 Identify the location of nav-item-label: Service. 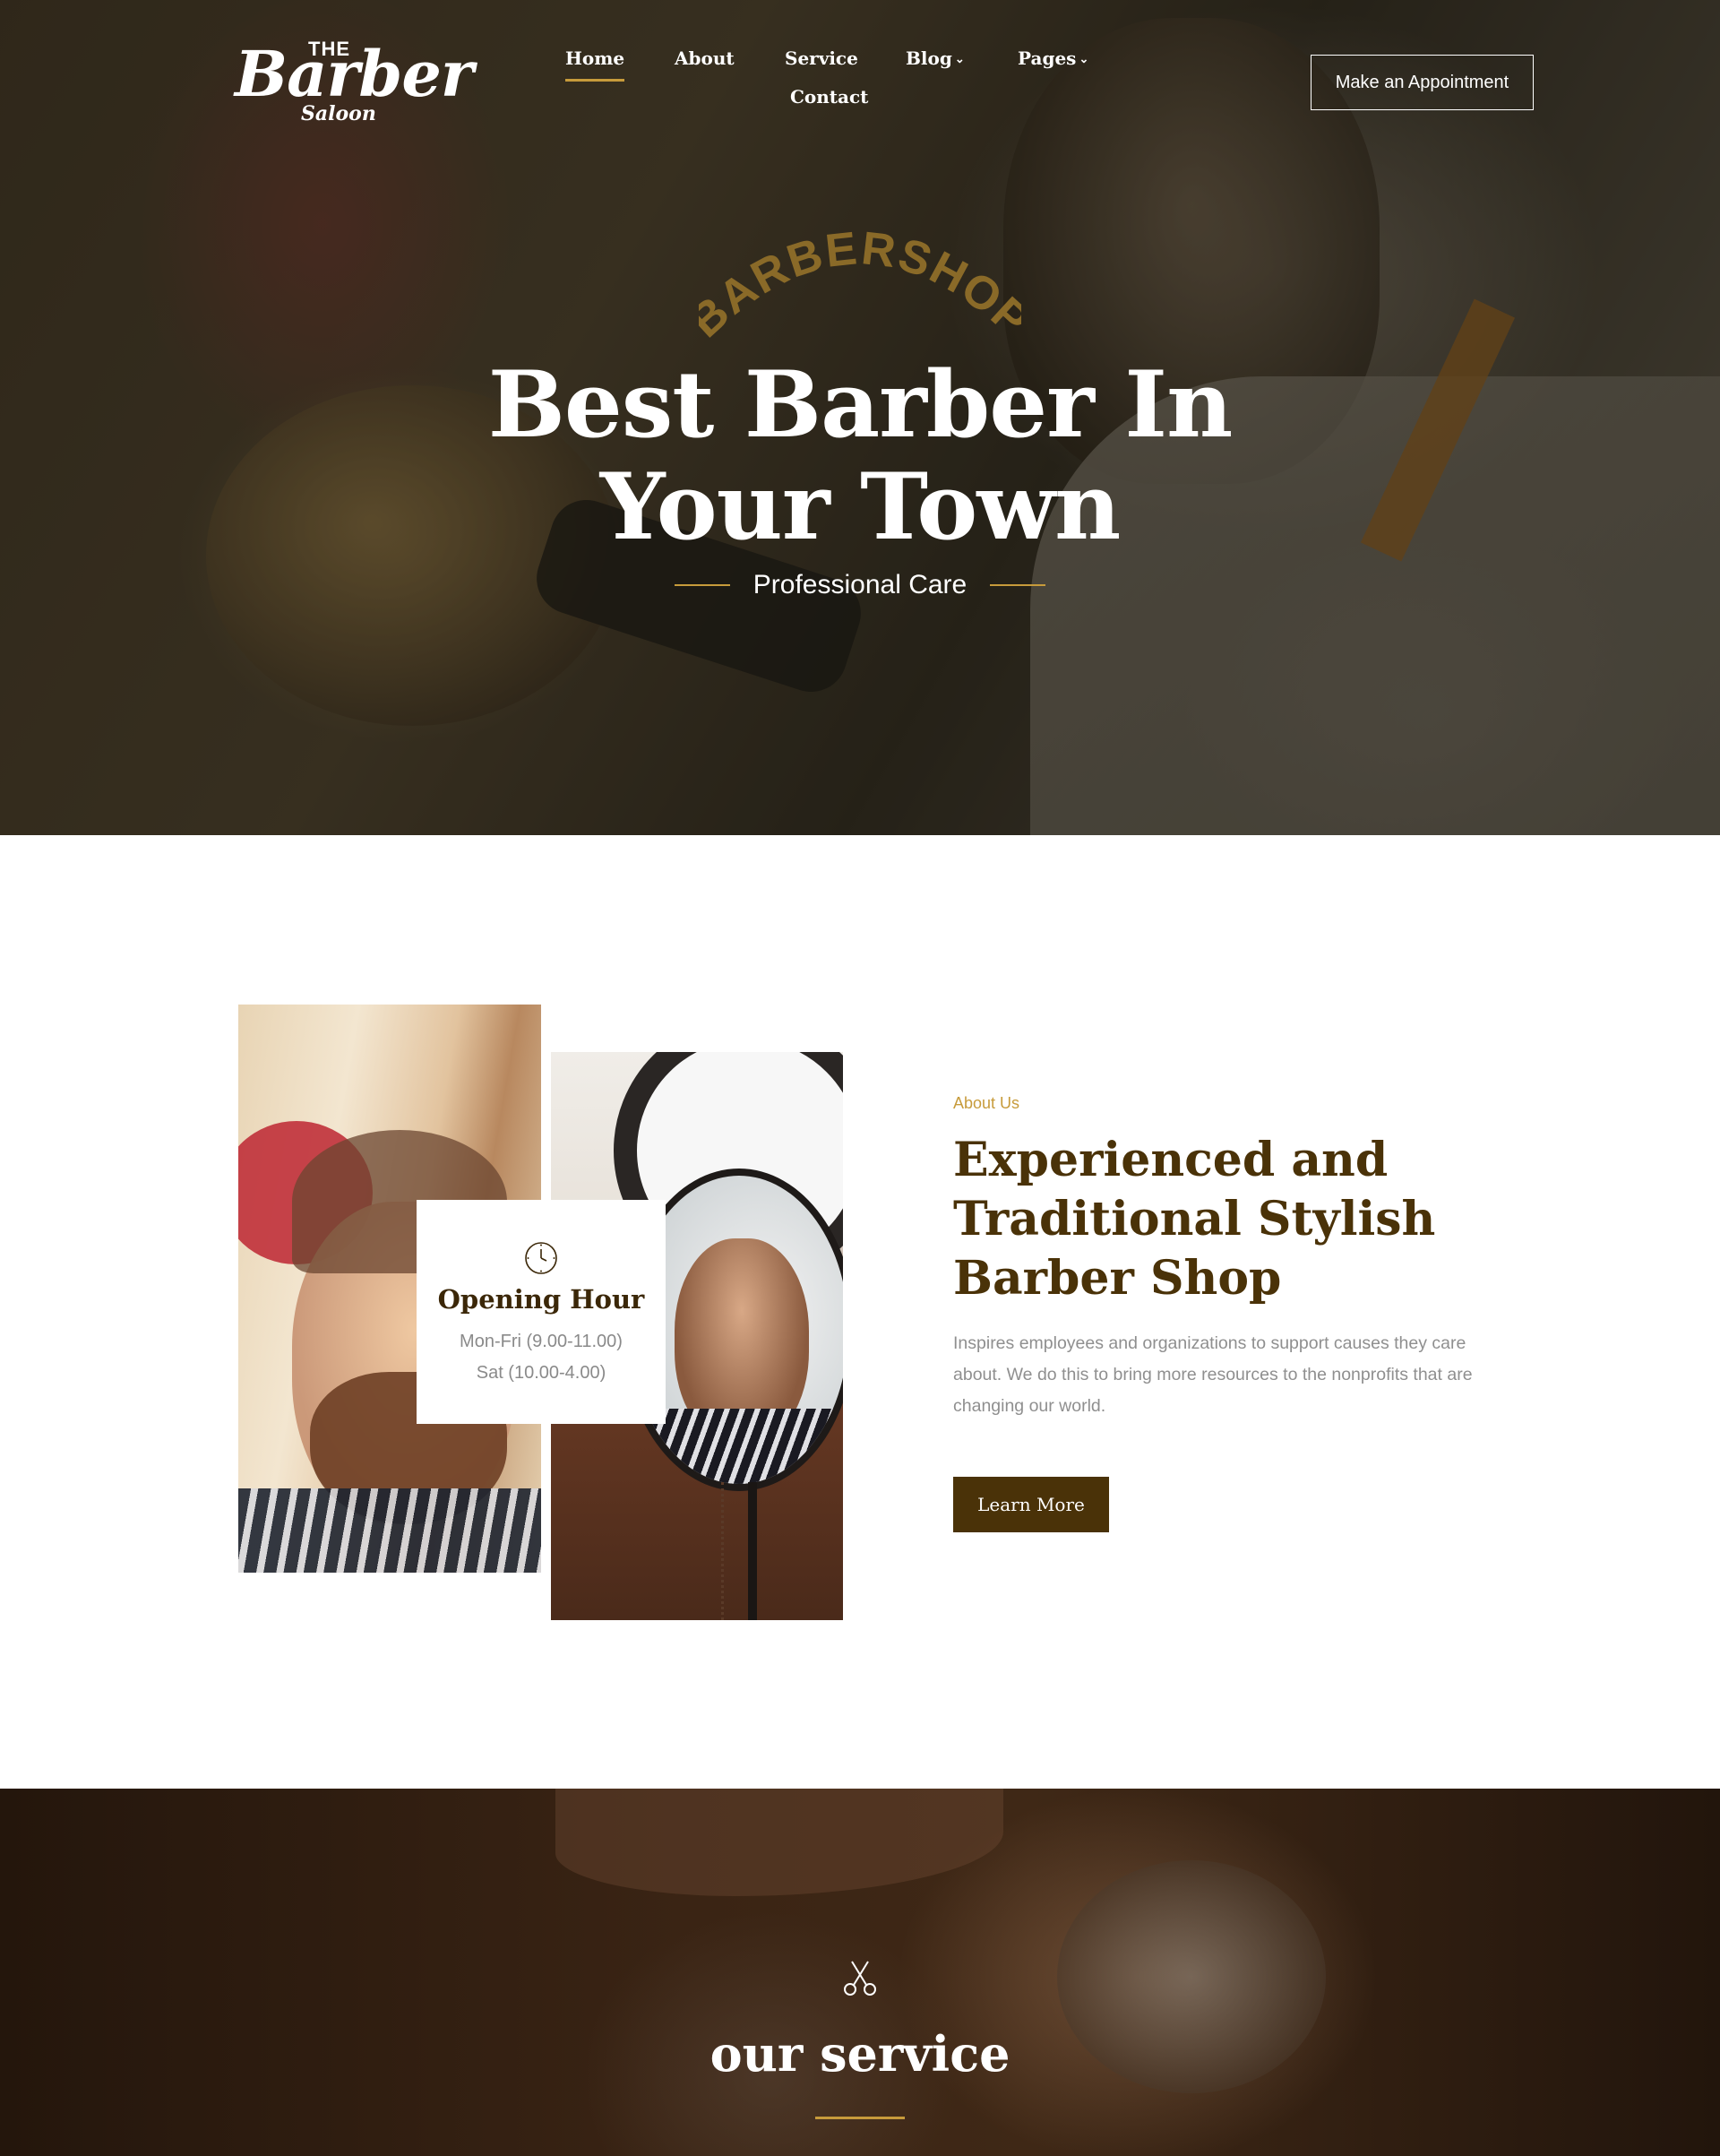
(821, 58).